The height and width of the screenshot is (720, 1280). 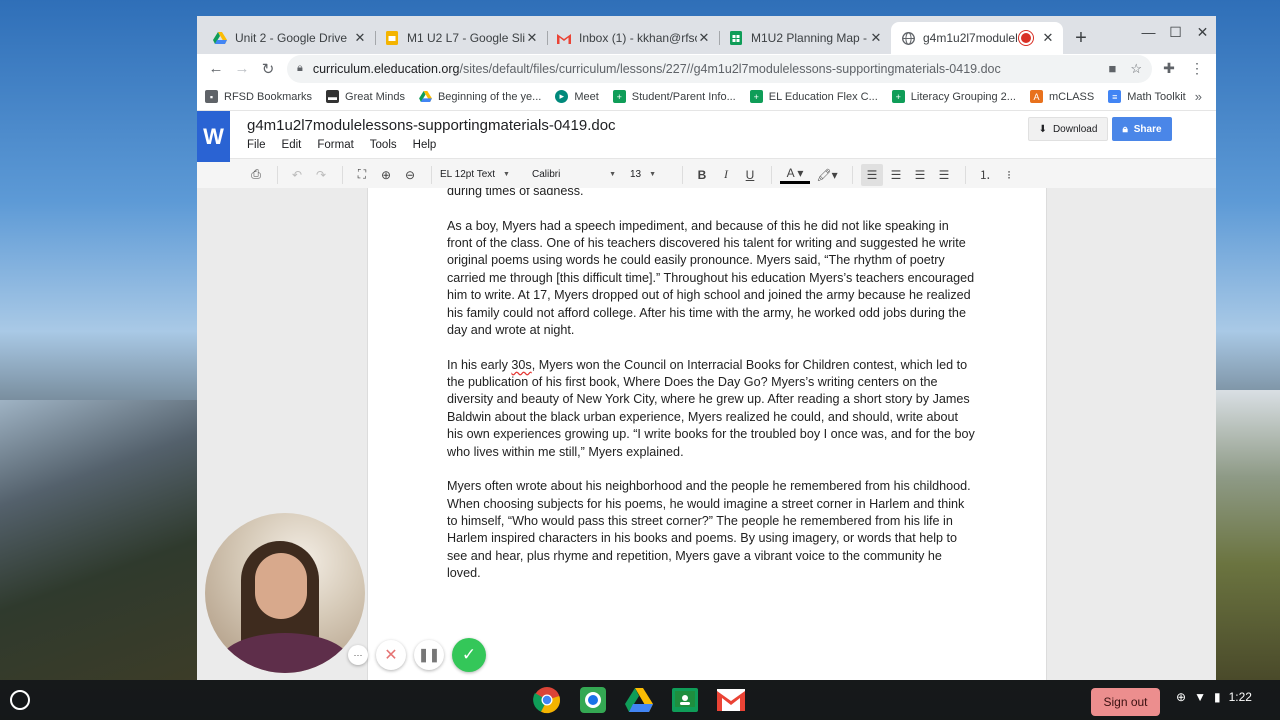 I want to click on forward-icon: →, so click(x=242, y=69).